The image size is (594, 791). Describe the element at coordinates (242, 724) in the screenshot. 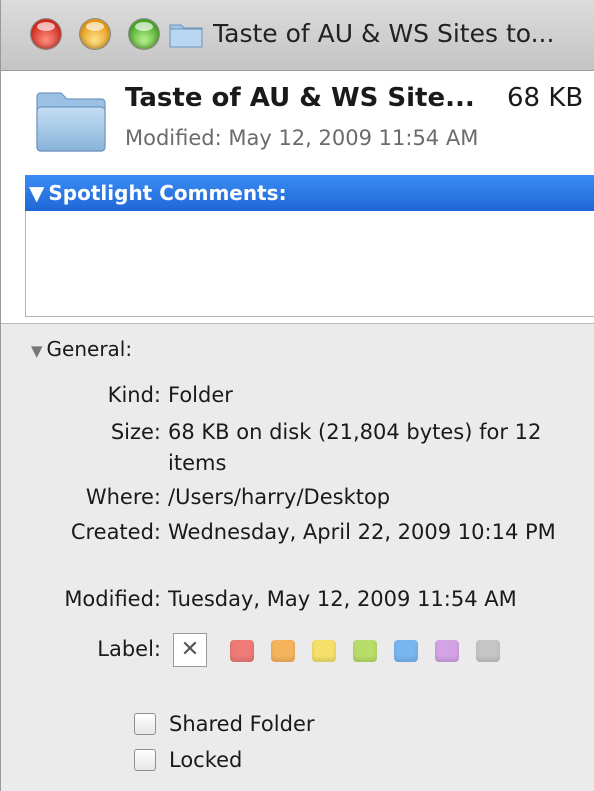

I see `shared-folder-label: Shared Folder` at that location.